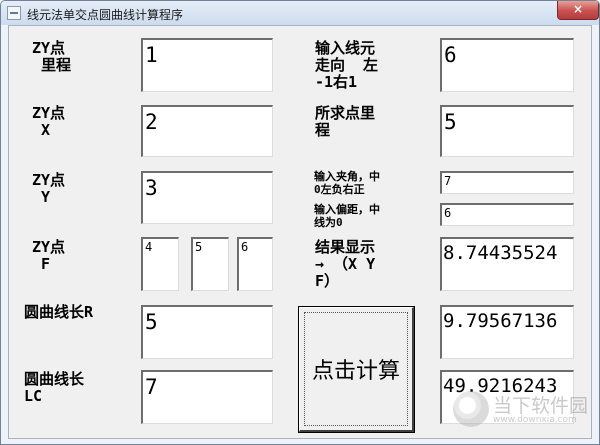 The width and height of the screenshot is (600, 445). What do you see at coordinates (541, 406) in the screenshot?
I see `watermark-text: 当下软件园` at bounding box center [541, 406].